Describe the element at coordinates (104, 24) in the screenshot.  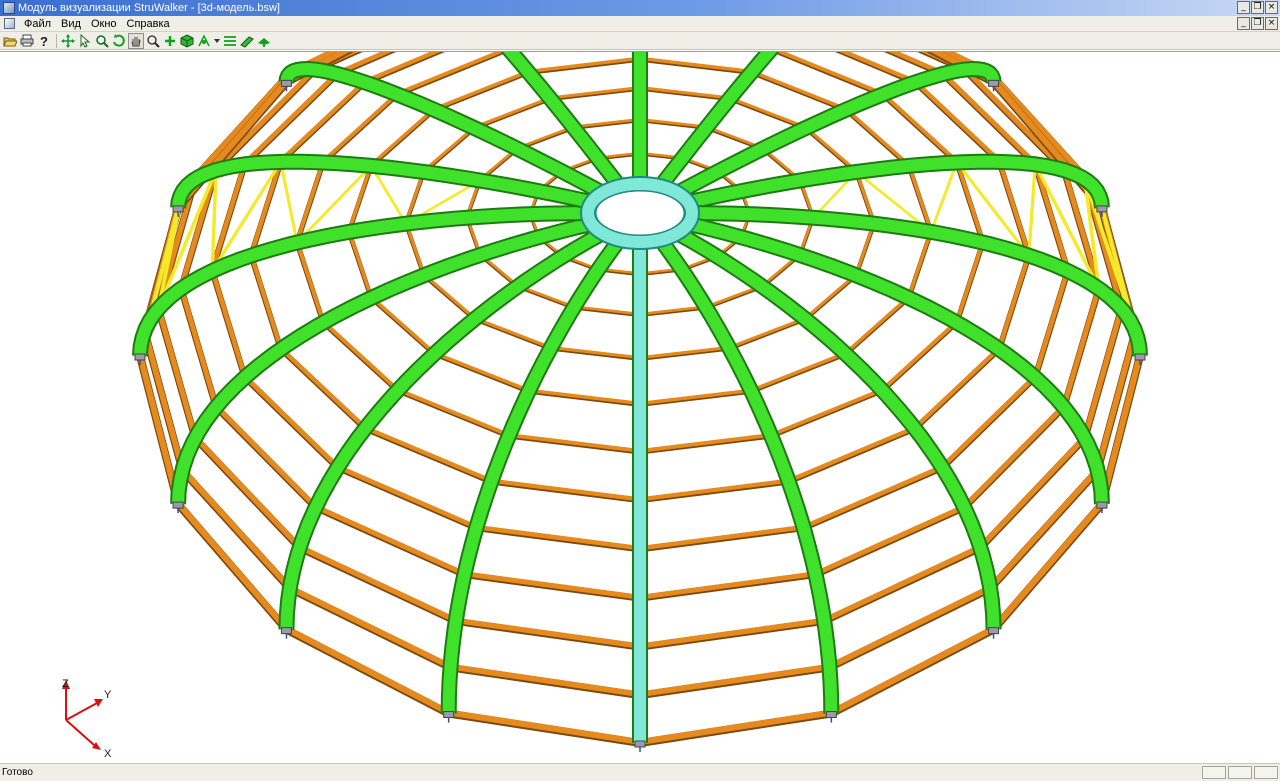
I see `menu-window: Окно` at that location.